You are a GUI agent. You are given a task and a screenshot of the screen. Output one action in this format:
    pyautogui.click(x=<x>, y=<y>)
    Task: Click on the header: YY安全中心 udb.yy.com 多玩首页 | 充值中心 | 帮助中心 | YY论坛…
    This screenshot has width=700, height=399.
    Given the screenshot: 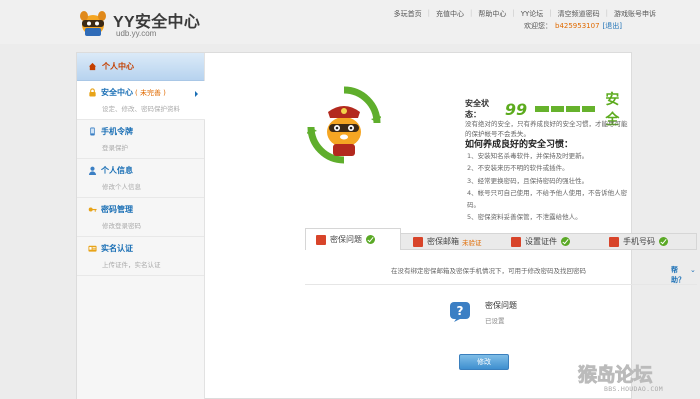 What is the action you would take?
    pyautogui.click(x=350, y=22)
    